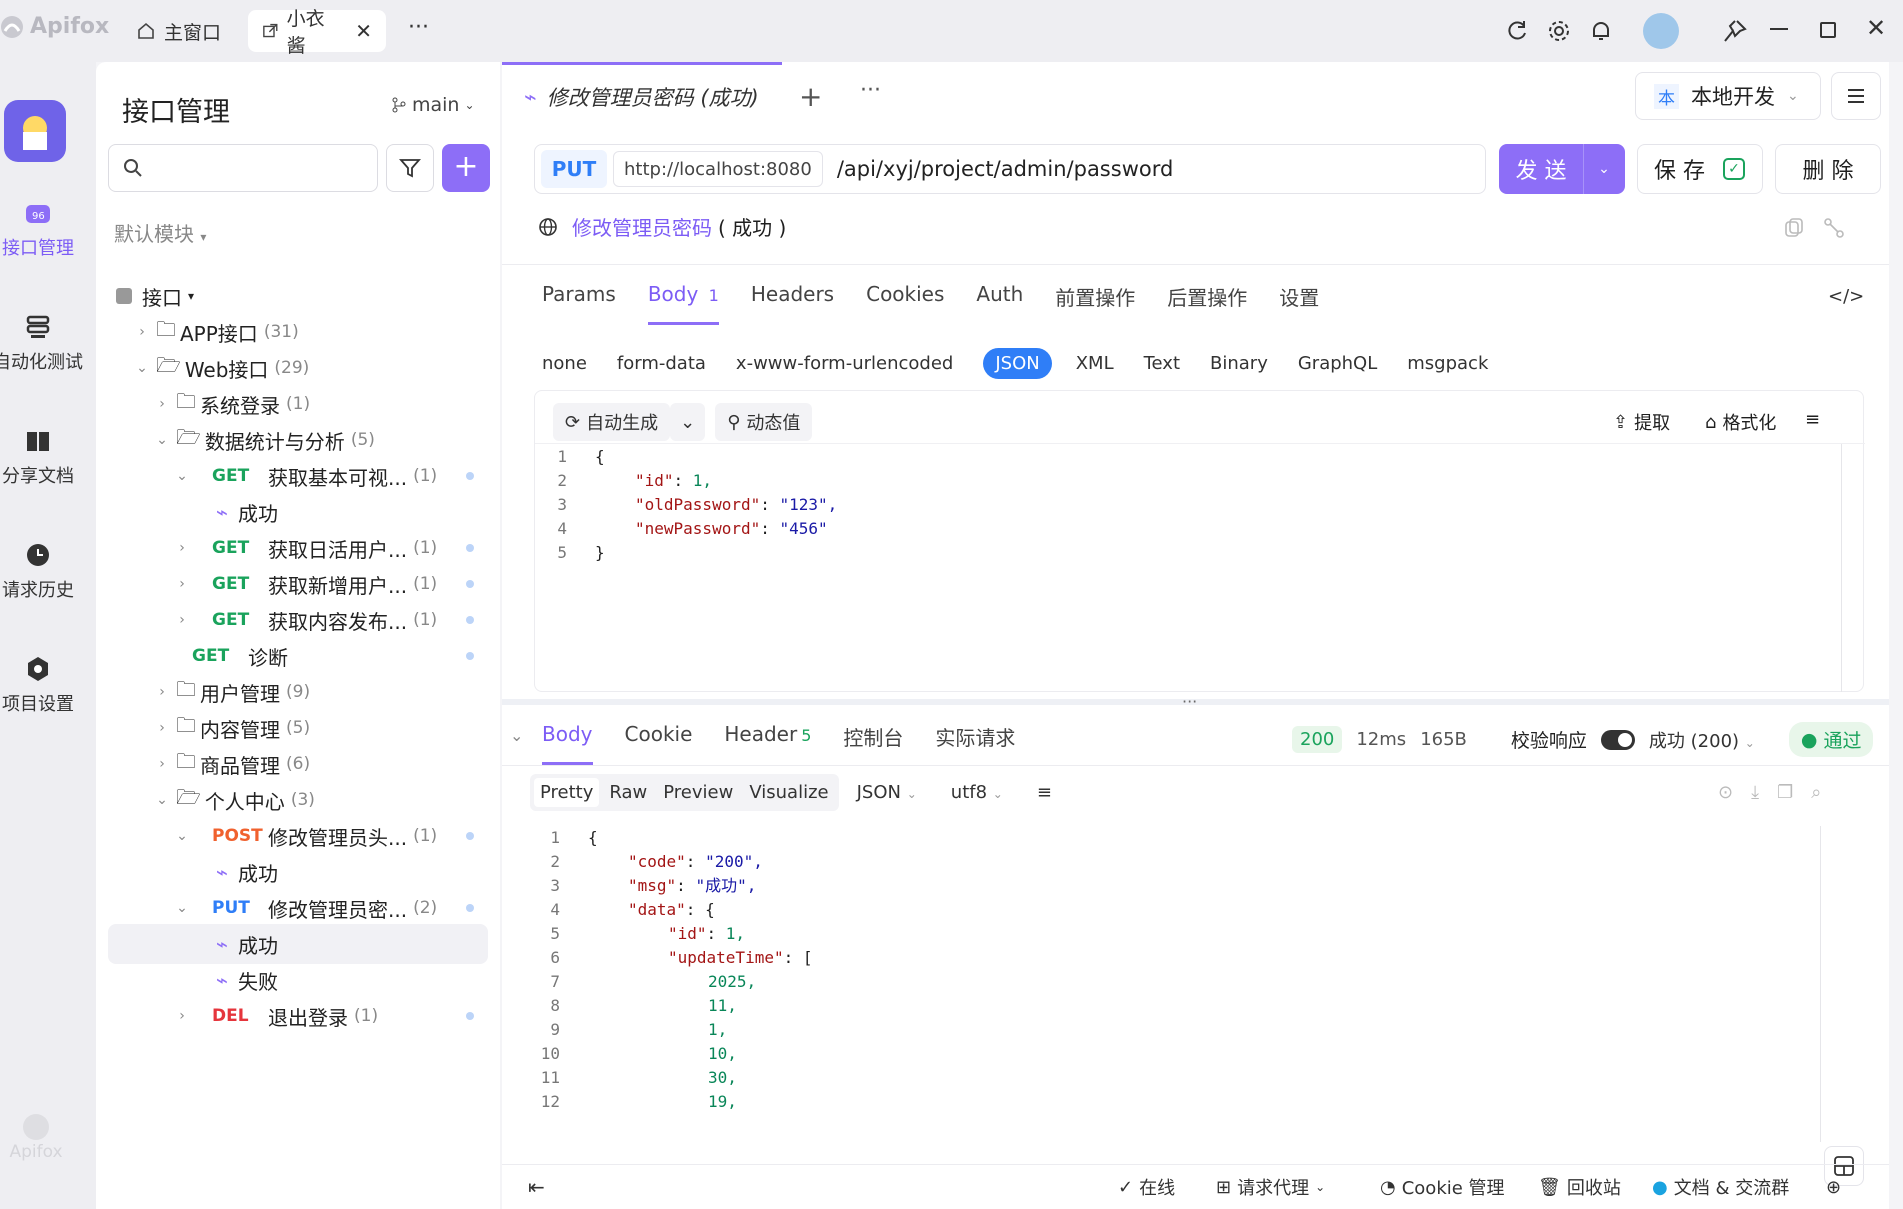 The image size is (1903, 1209). What do you see at coordinates (433, 105) in the screenshot?
I see `branch-selector: main ⌄` at bounding box center [433, 105].